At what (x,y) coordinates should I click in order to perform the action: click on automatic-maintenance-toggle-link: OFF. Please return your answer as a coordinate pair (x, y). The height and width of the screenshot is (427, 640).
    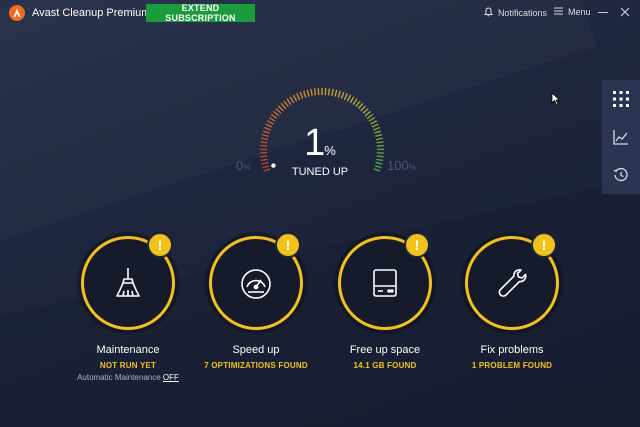
    Looking at the image, I should click on (171, 377).